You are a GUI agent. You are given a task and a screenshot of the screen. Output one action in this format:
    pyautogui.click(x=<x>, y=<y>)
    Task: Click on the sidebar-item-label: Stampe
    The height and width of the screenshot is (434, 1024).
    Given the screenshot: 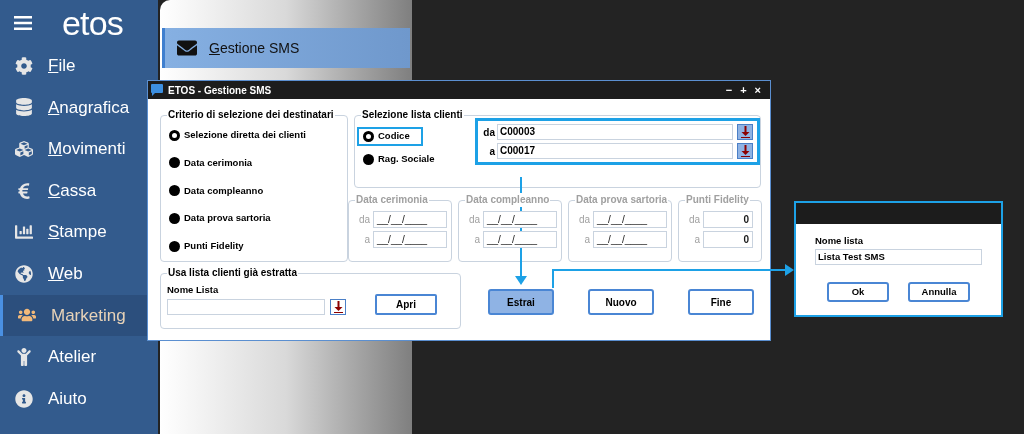 What is the action you would take?
    pyautogui.click(x=77, y=232)
    